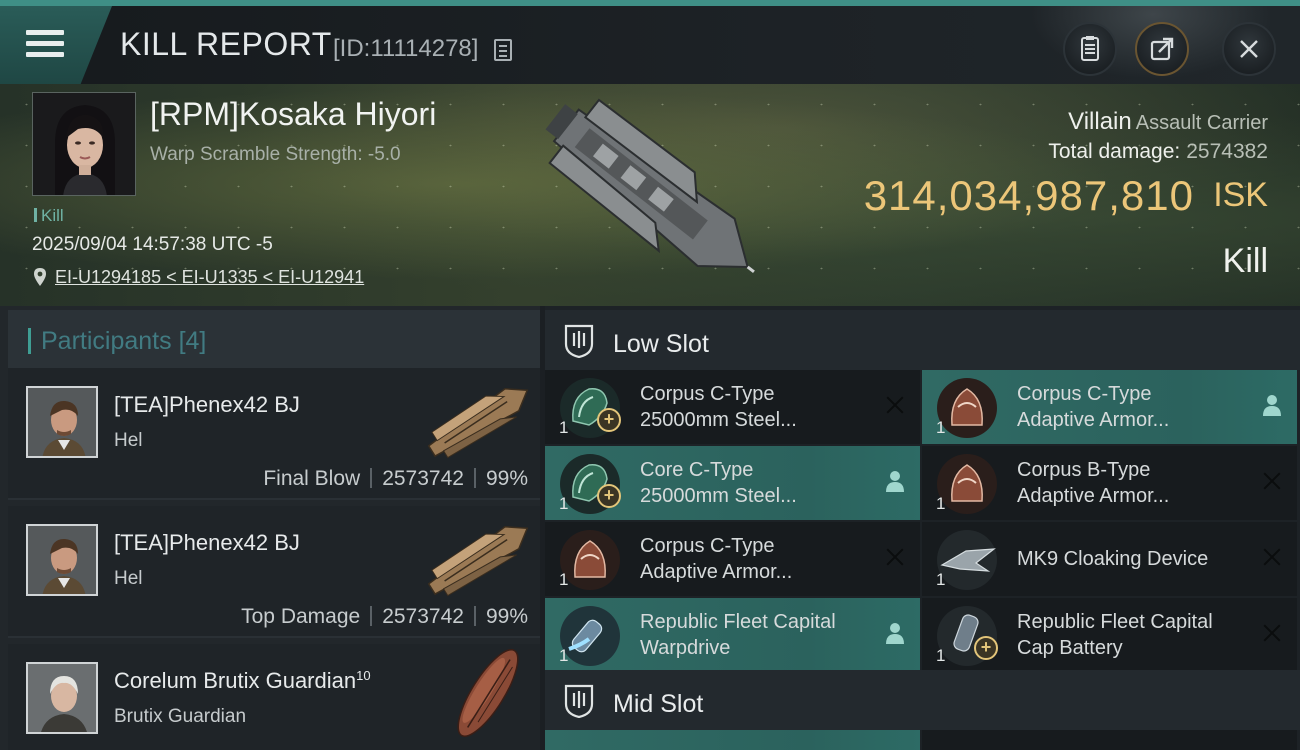  I want to click on mid-slot-header: Mid Slot, so click(922, 700).